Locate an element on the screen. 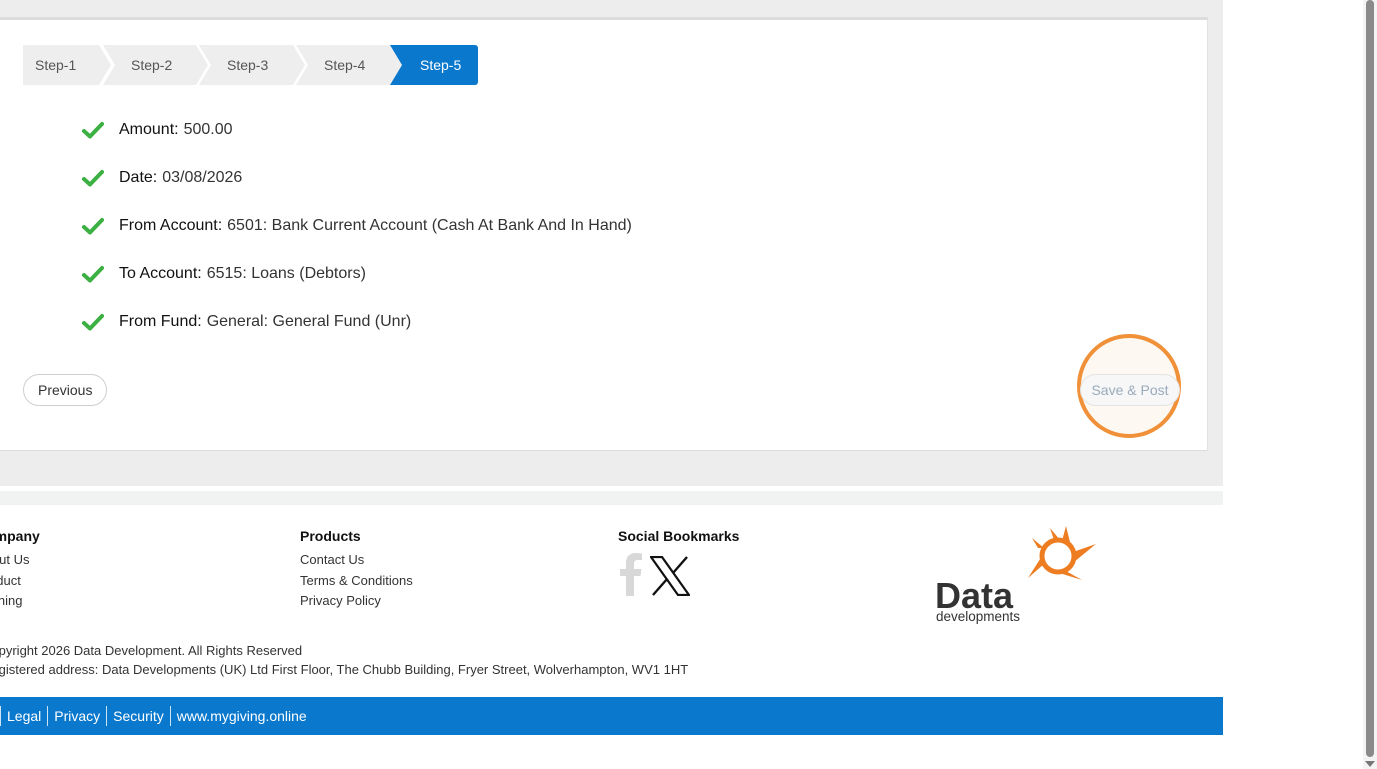  footer-company-title: Company is located at coordinates (20, 536).